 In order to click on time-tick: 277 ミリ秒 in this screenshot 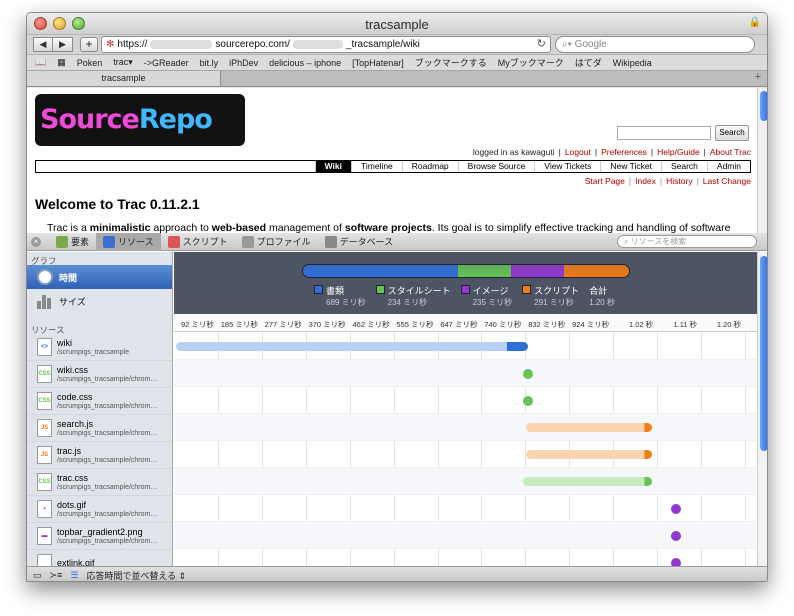, I will do `click(283, 324)`.